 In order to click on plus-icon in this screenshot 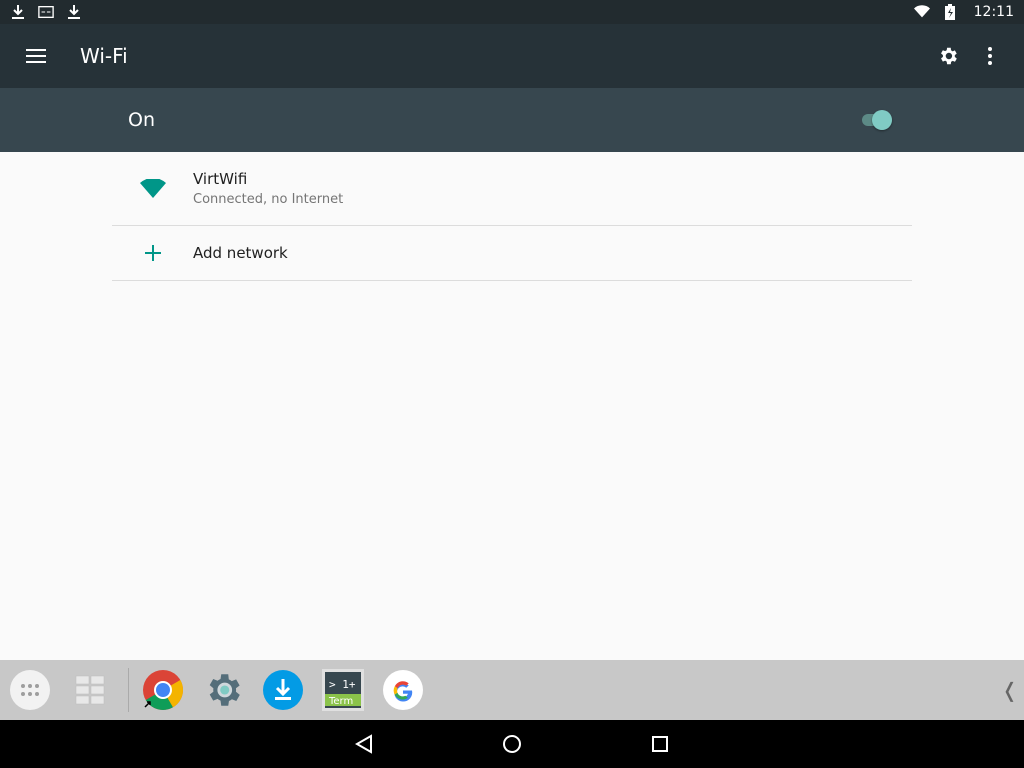, I will do `click(152, 253)`.